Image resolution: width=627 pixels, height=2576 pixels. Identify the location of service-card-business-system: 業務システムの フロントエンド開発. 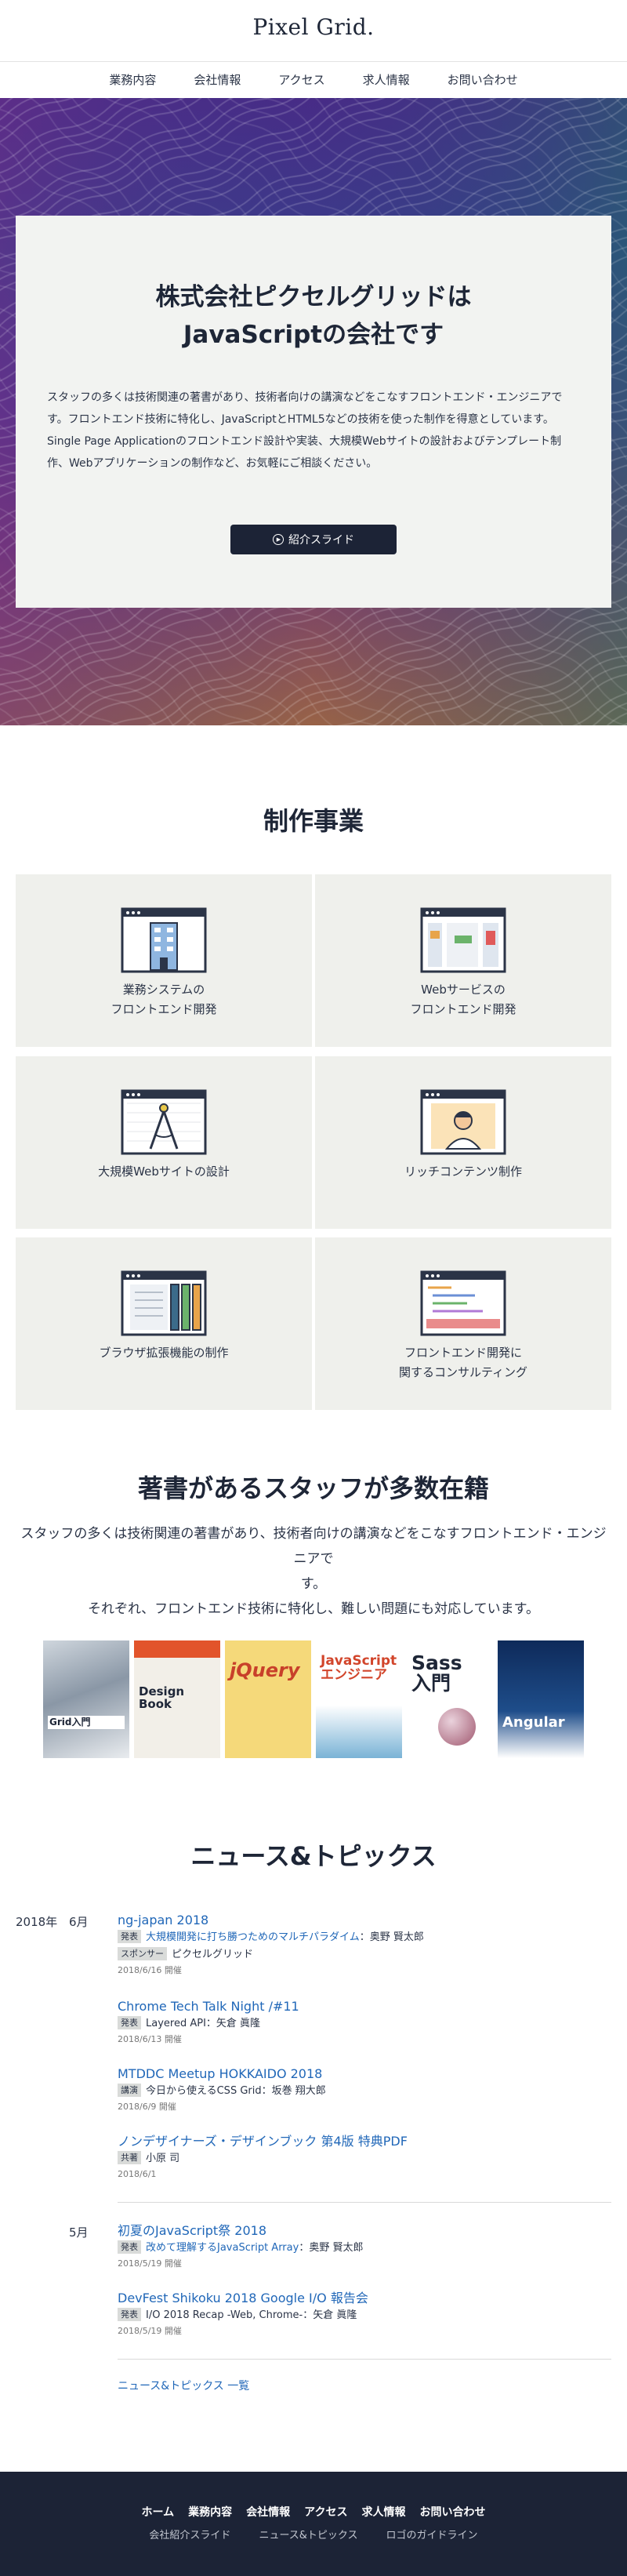
(164, 960).